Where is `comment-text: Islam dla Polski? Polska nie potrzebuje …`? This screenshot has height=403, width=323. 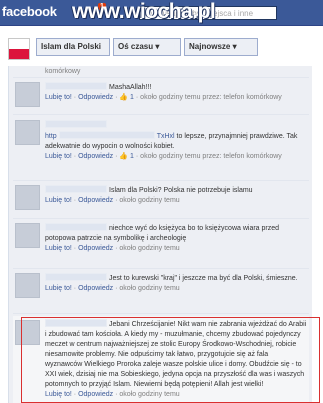 comment-text: Islam dla Polski? Polska nie potrzebuje … is located at coordinates (181, 190).